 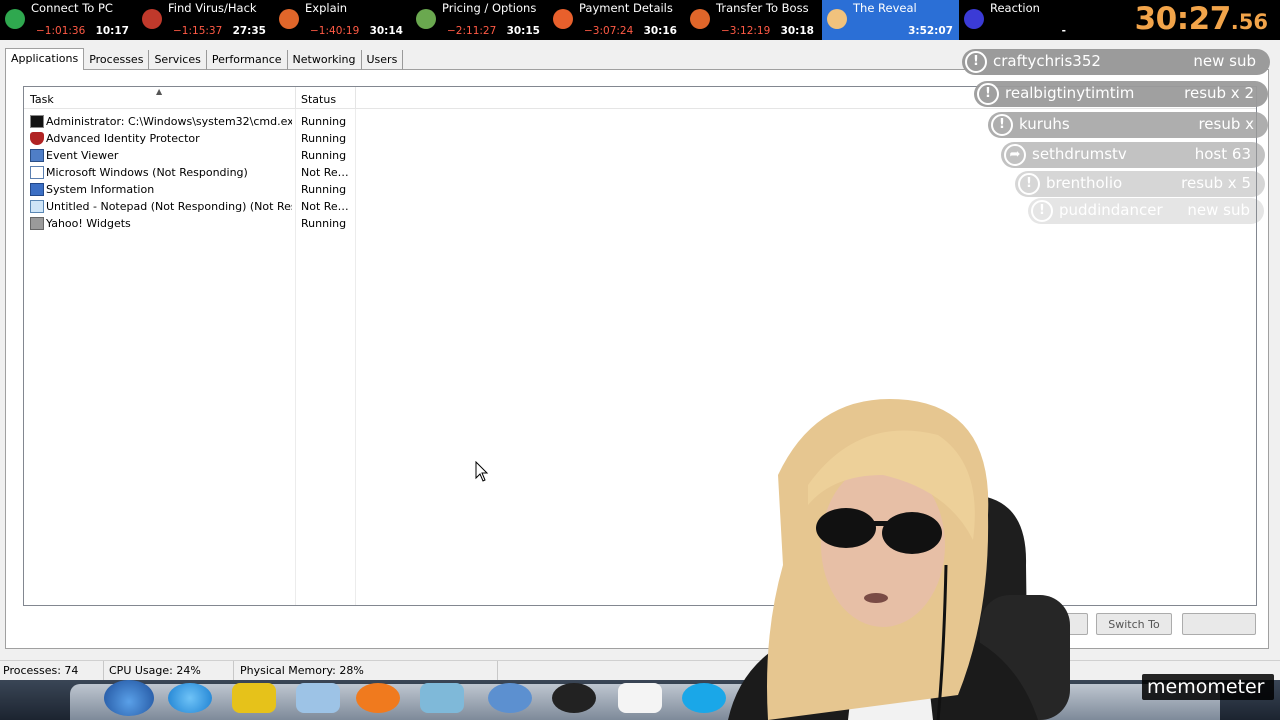 I want to click on split-name: Connect To PC, so click(x=72, y=8).